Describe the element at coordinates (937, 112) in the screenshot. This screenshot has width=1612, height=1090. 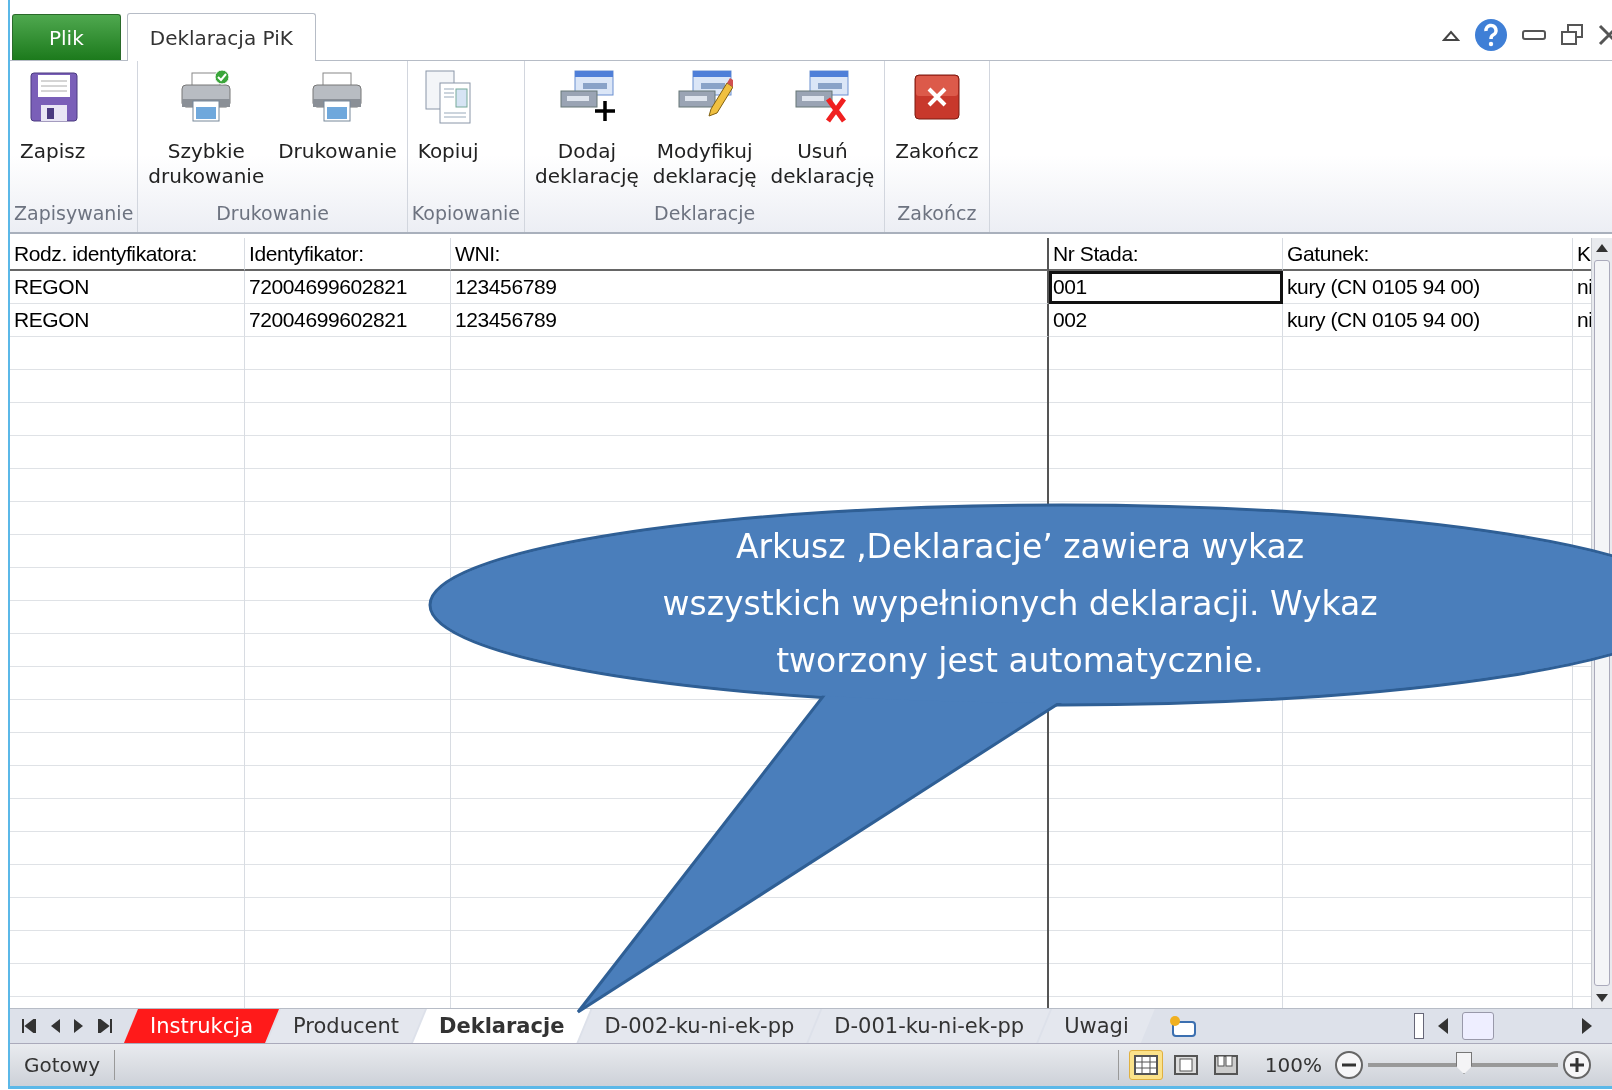
I see `ribbon-button: Zakończ` at that location.